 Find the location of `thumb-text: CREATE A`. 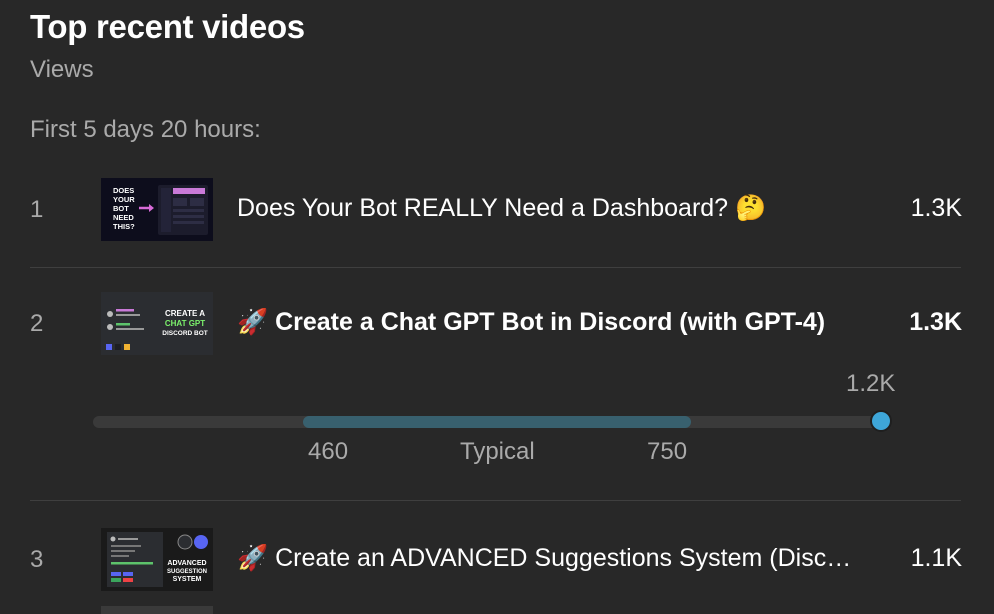

thumb-text: CREATE A is located at coordinates (185, 313).